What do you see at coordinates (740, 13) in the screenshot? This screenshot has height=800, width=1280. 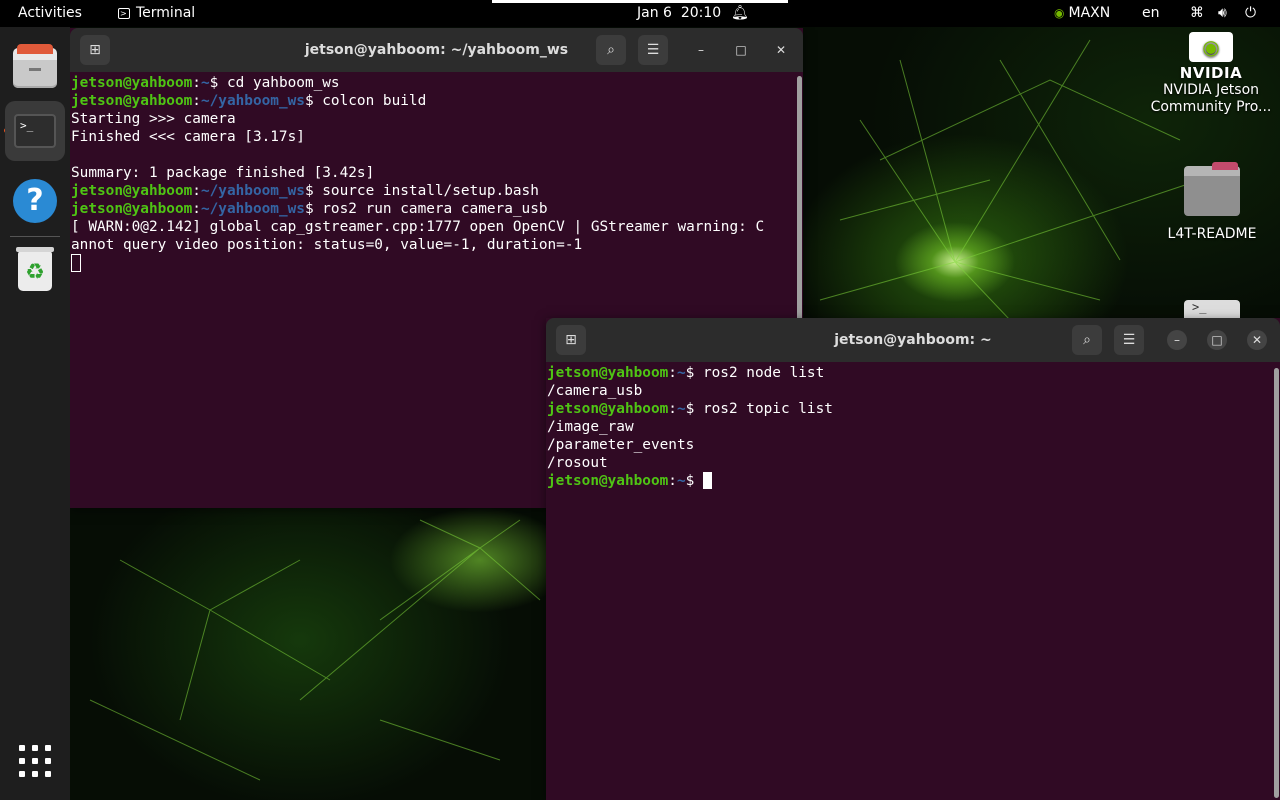 I see `bell-icon: 🔔︎` at bounding box center [740, 13].